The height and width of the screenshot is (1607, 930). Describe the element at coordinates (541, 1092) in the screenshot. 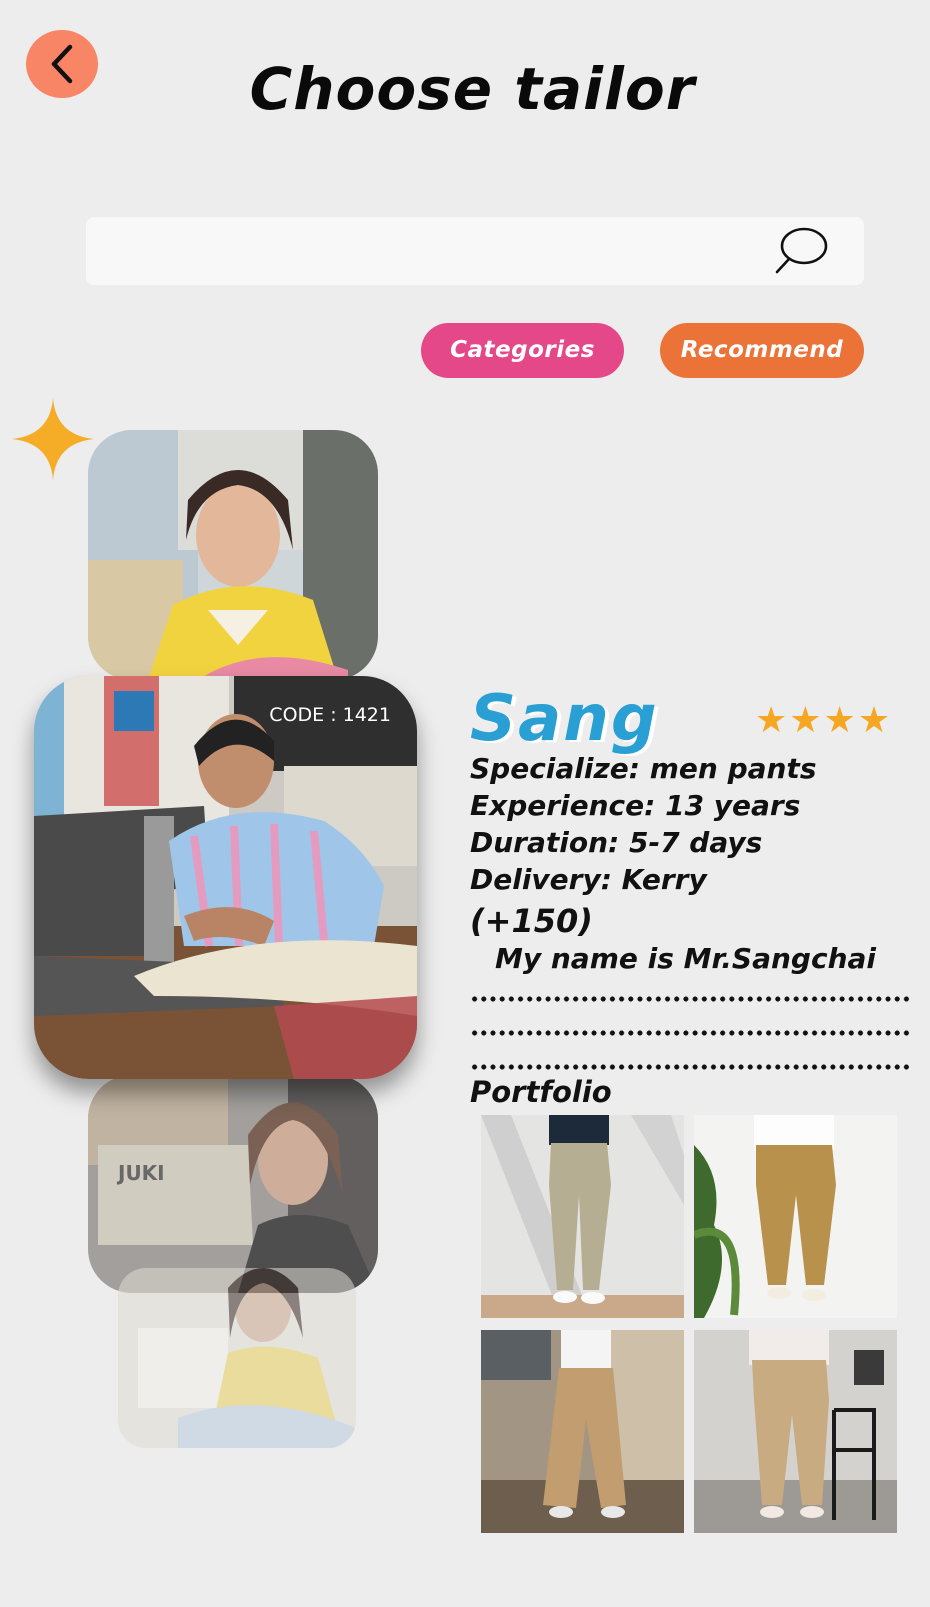

I see `portfolio-title: Portfolio` at that location.